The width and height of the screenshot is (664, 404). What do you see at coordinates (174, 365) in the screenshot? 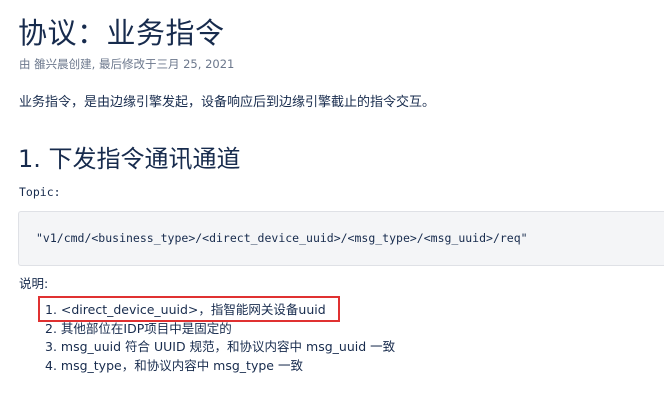
I see `list-item: 4. msg_type，和协议内容中 msg_type 一致` at bounding box center [174, 365].